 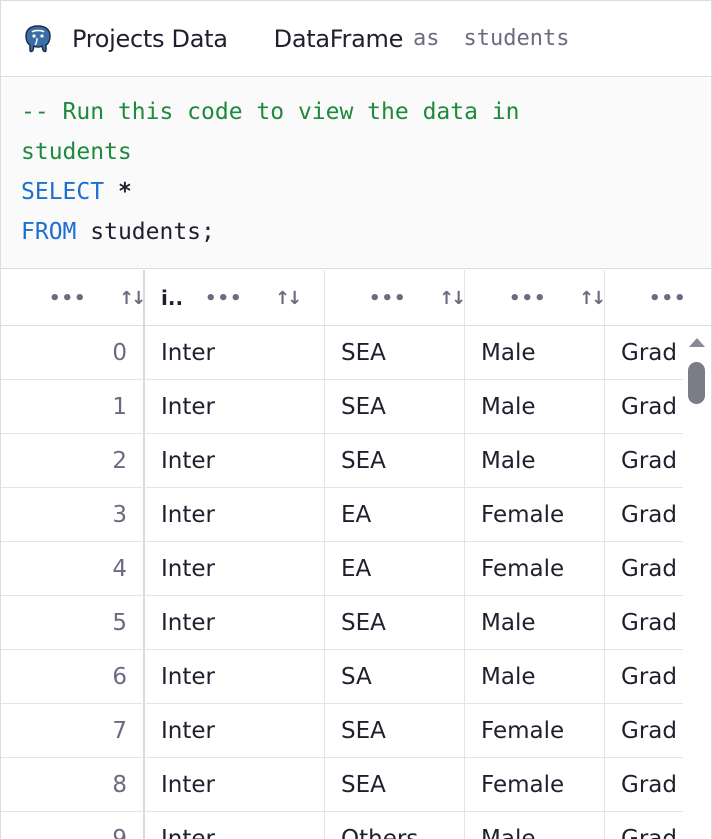 What do you see at coordinates (73, 406) in the screenshot?
I see `row-index: 1` at bounding box center [73, 406].